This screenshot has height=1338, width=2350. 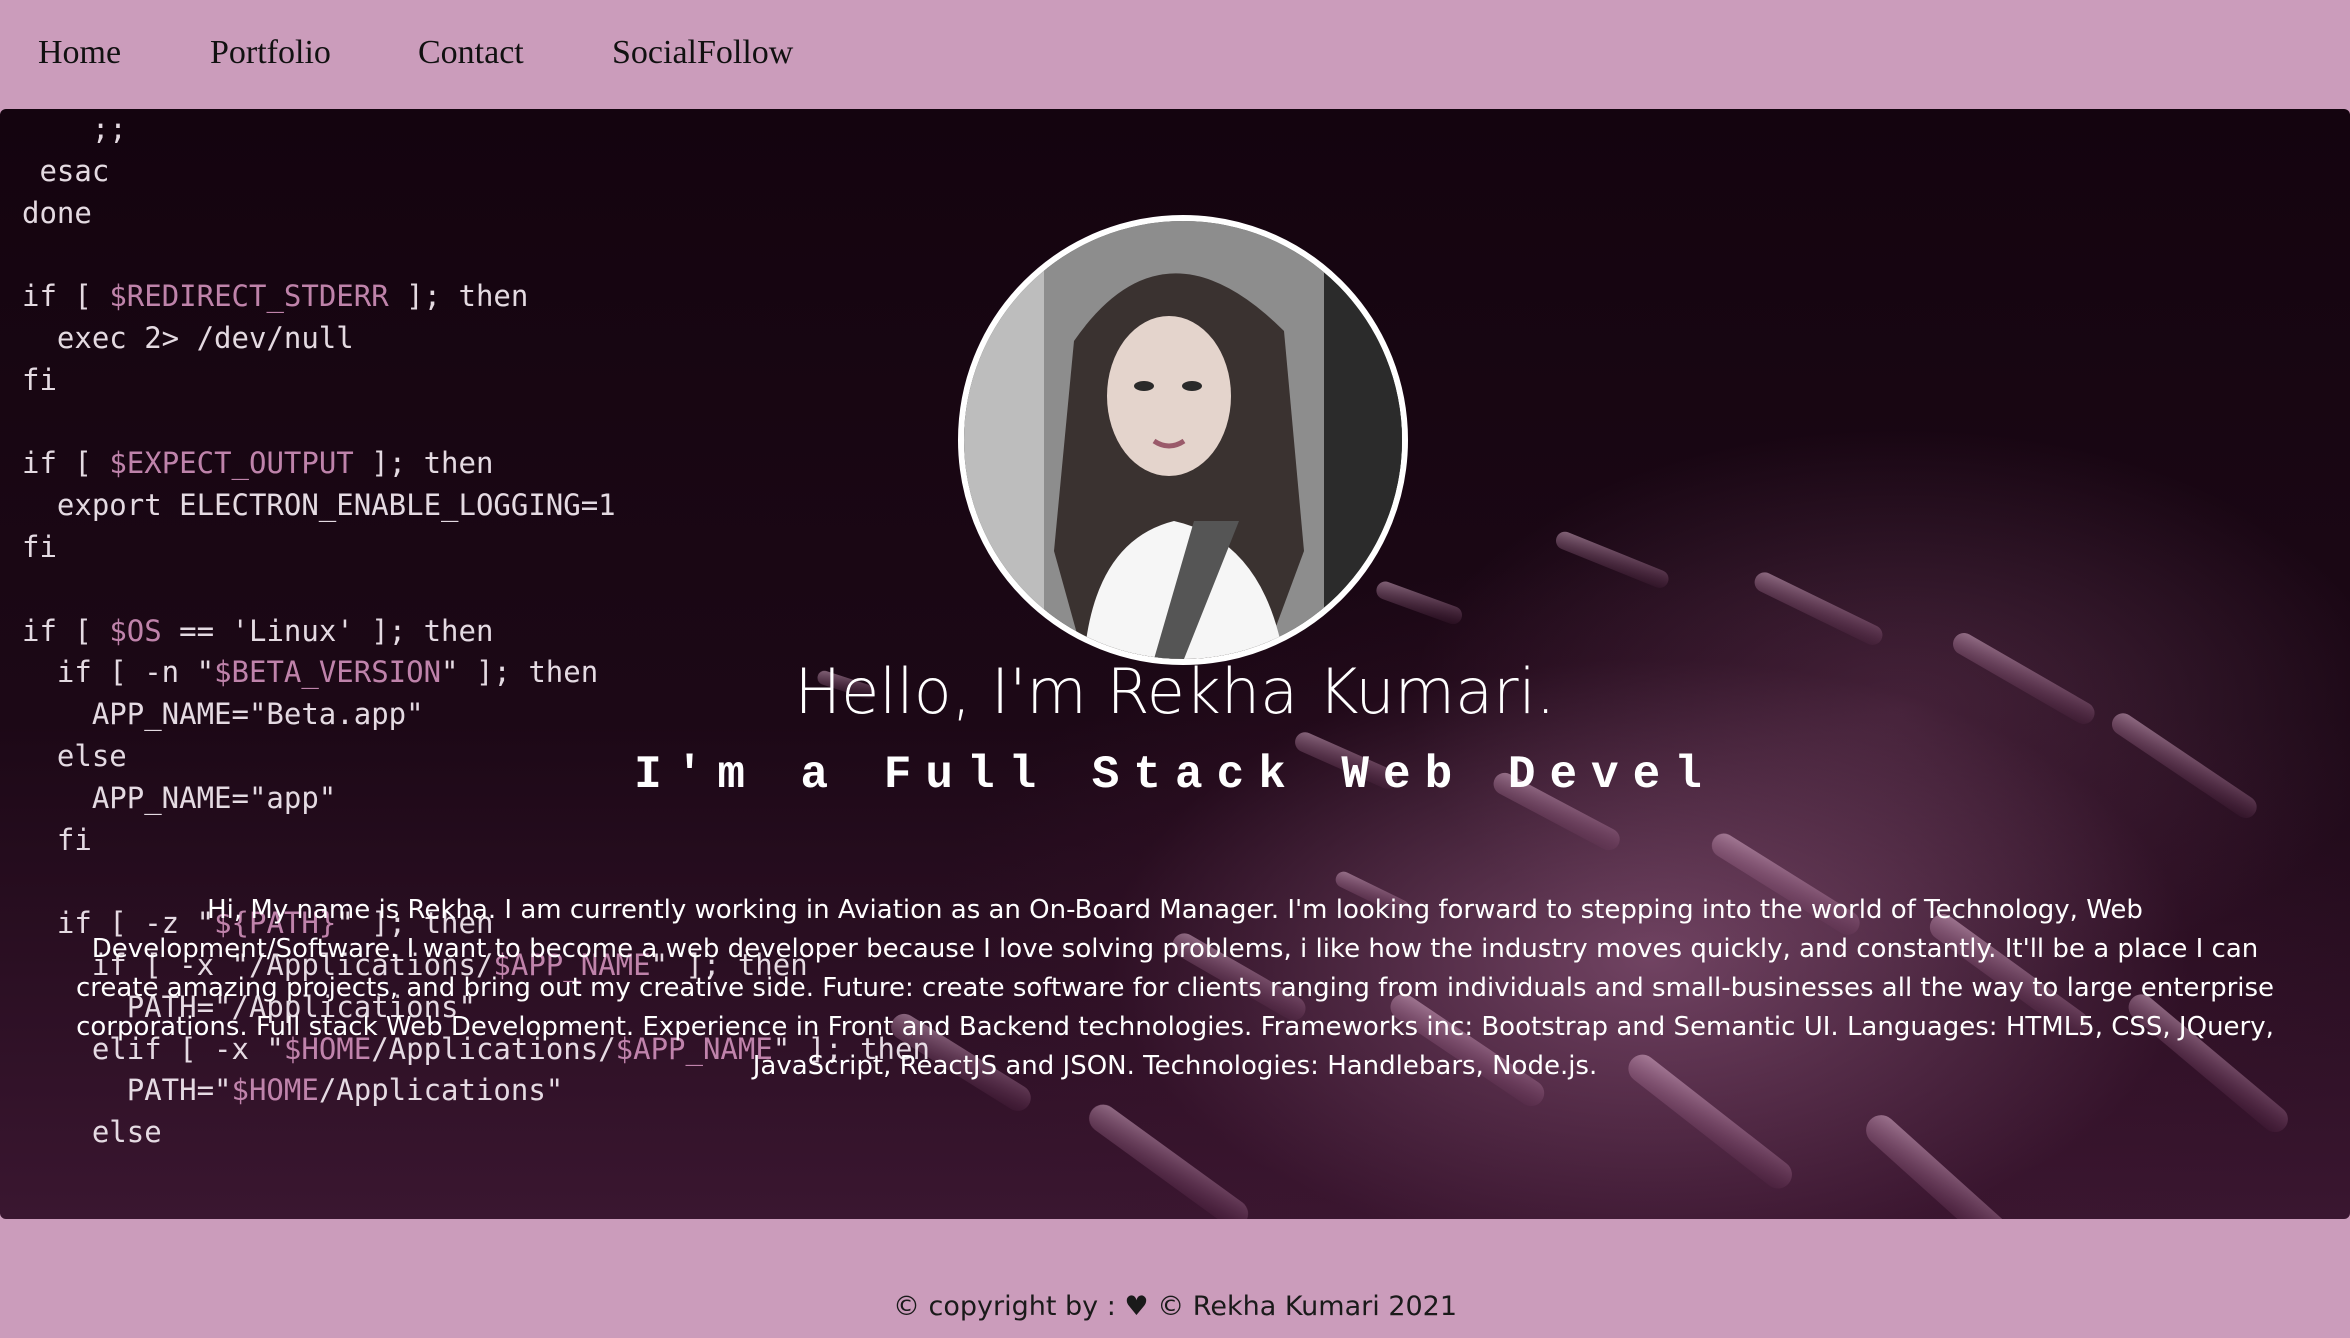 What do you see at coordinates (57, 212) in the screenshot?
I see `code-line: done` at bounding box center [57, 212].